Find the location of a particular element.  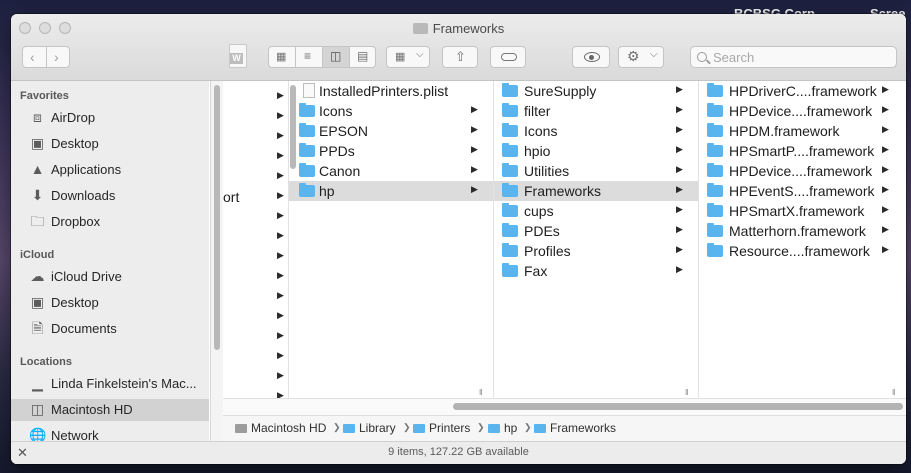

list-item: EPSON ▶ is located at coordinates (391, 131).